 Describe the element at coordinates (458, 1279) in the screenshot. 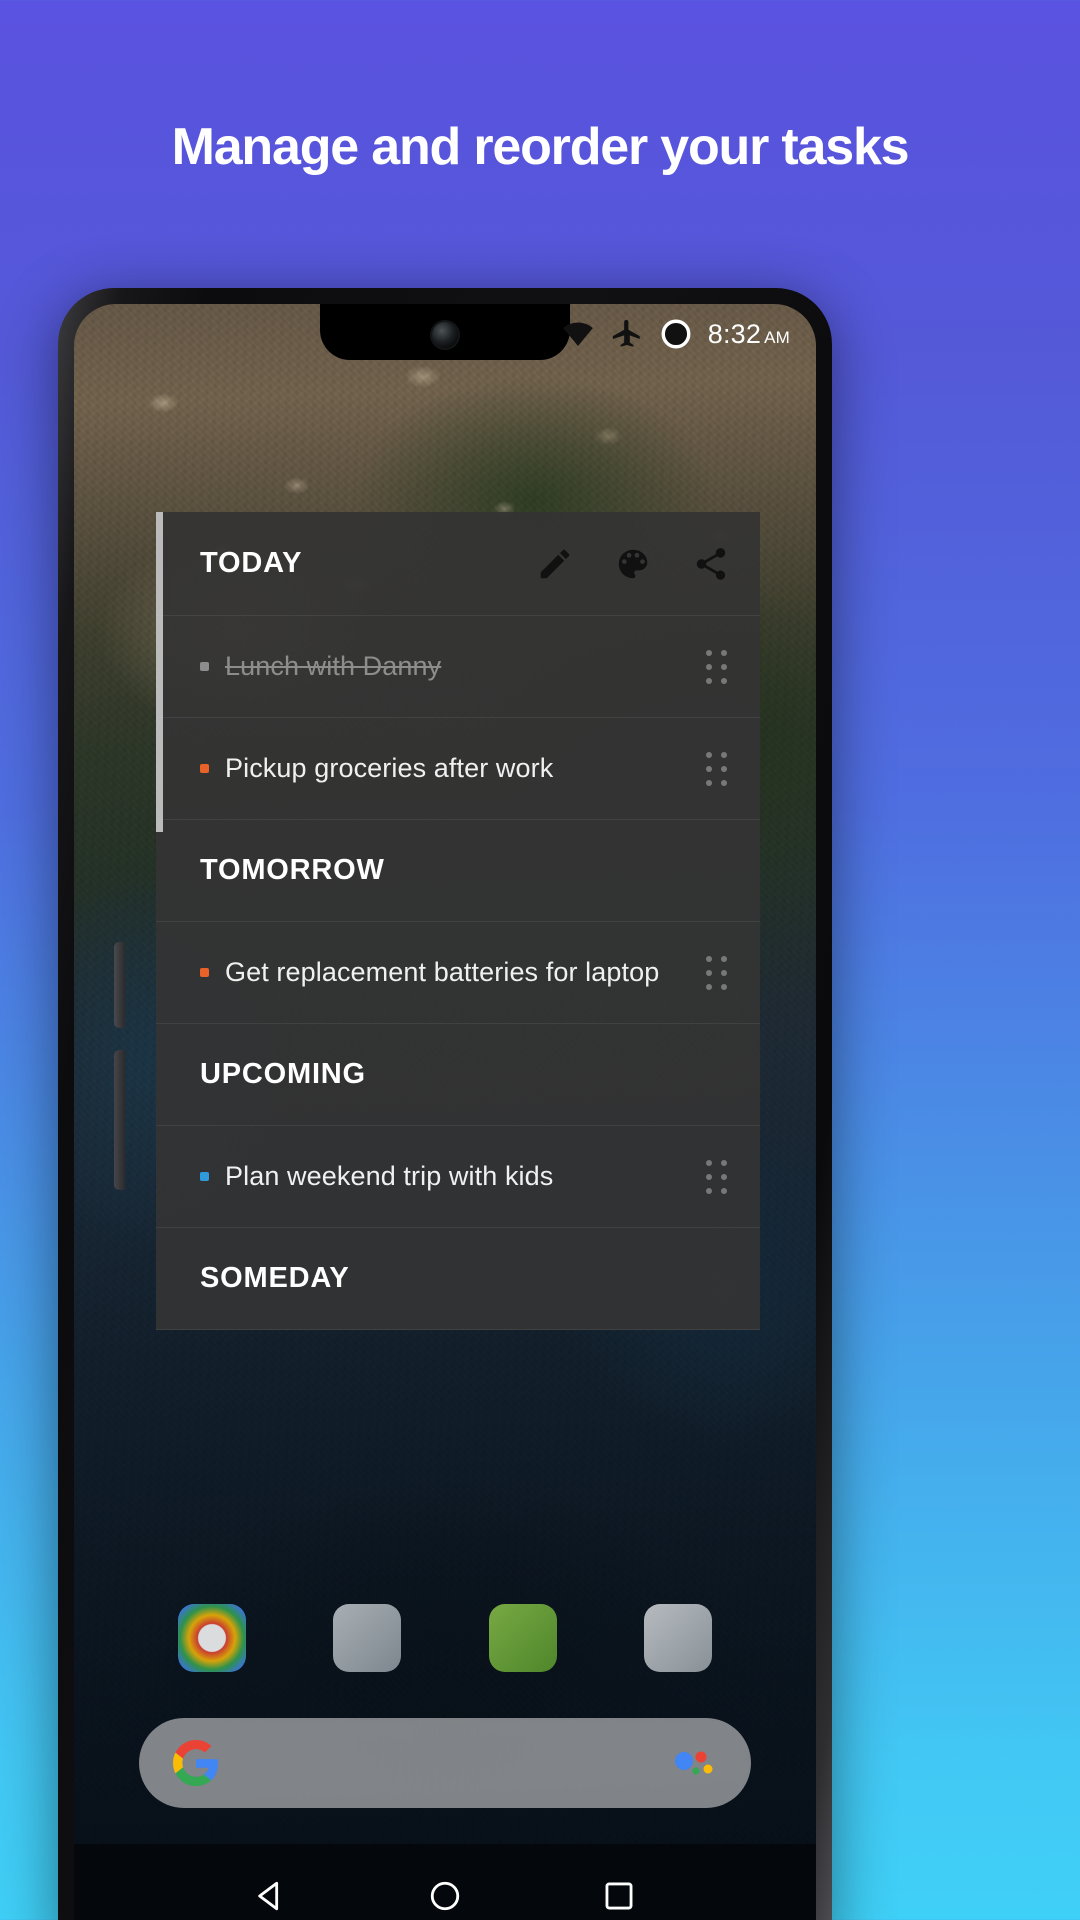

I see `section-header: SOMEDAY` at that location.